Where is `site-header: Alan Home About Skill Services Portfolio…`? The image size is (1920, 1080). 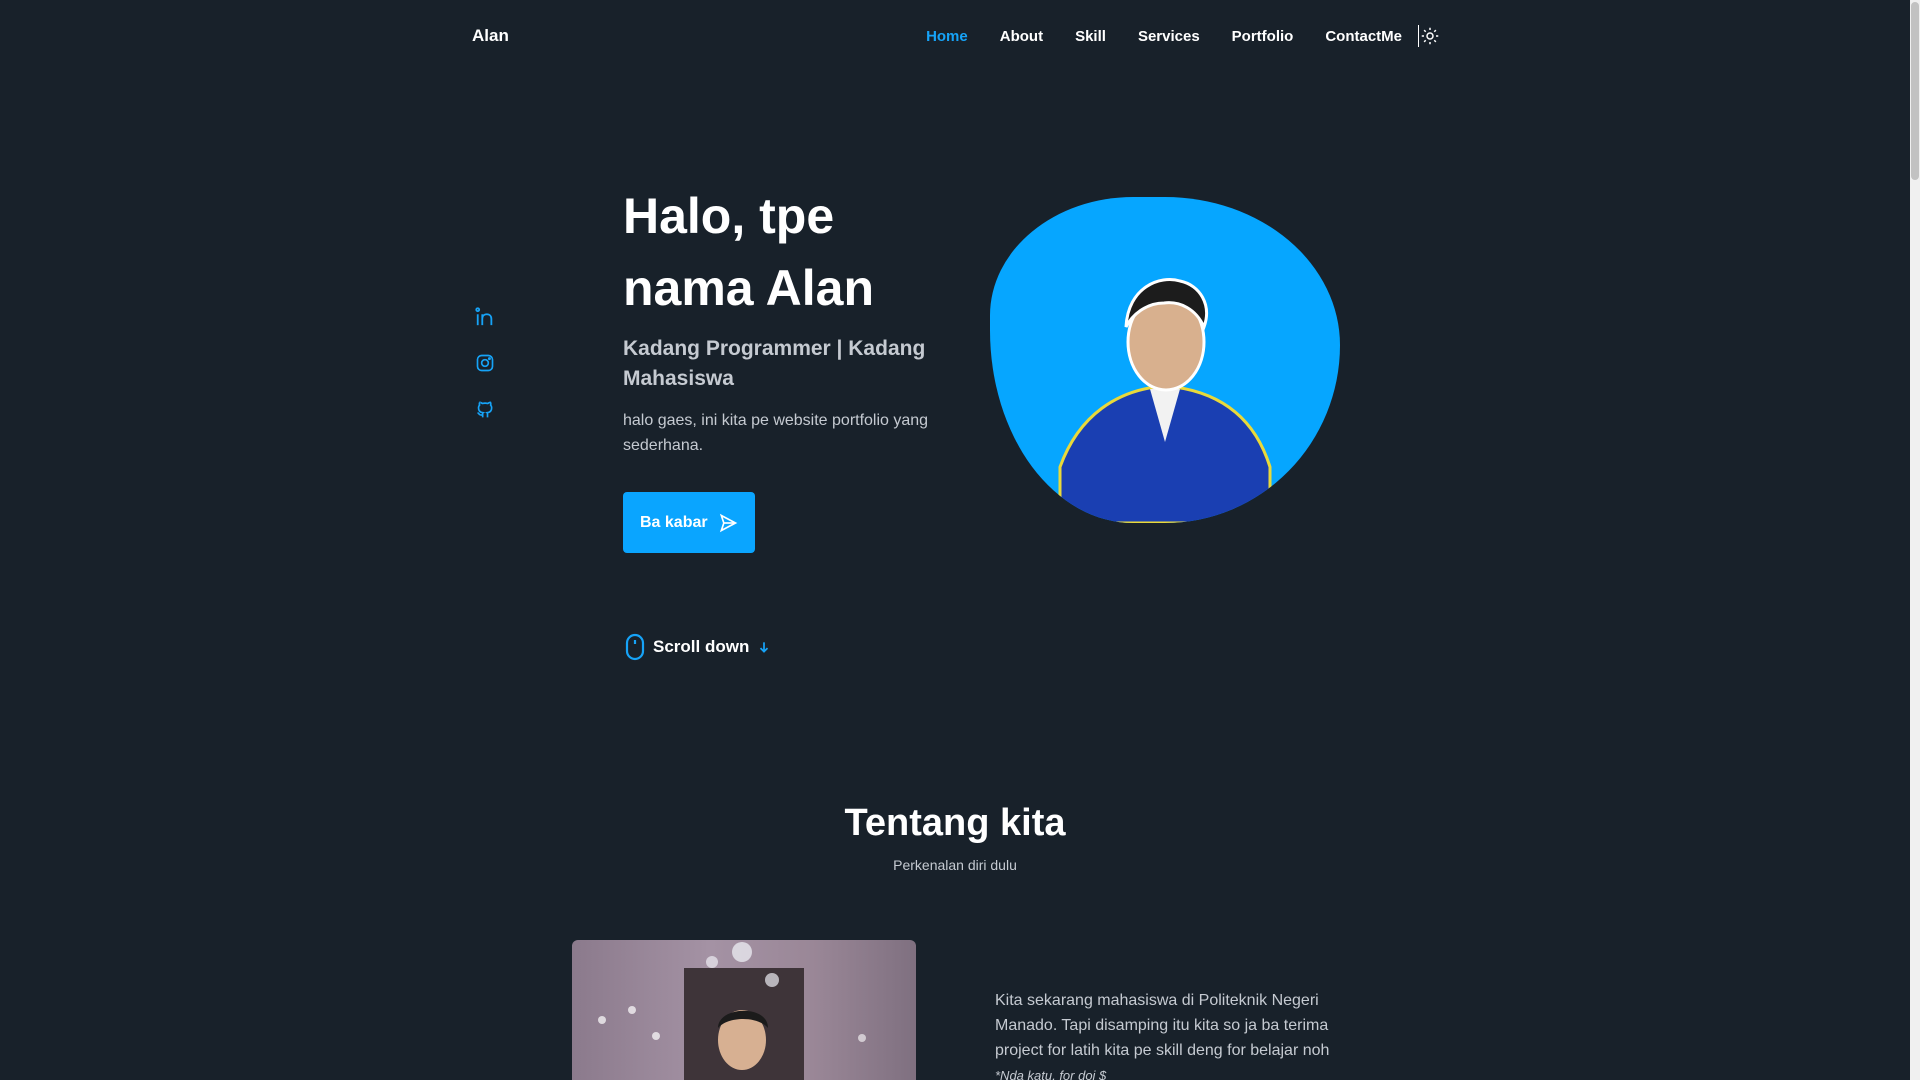
site-header: Alan Home About Skill Services Portfolio… is located at coordinates (956, 36).